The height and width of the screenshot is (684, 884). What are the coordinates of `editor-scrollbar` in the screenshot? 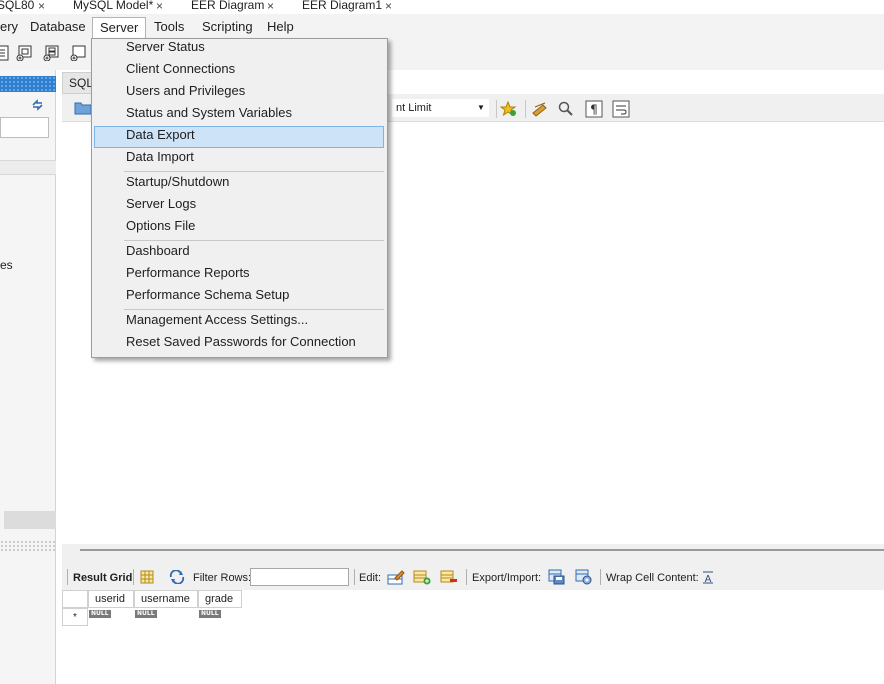 It's located at (482, 550).